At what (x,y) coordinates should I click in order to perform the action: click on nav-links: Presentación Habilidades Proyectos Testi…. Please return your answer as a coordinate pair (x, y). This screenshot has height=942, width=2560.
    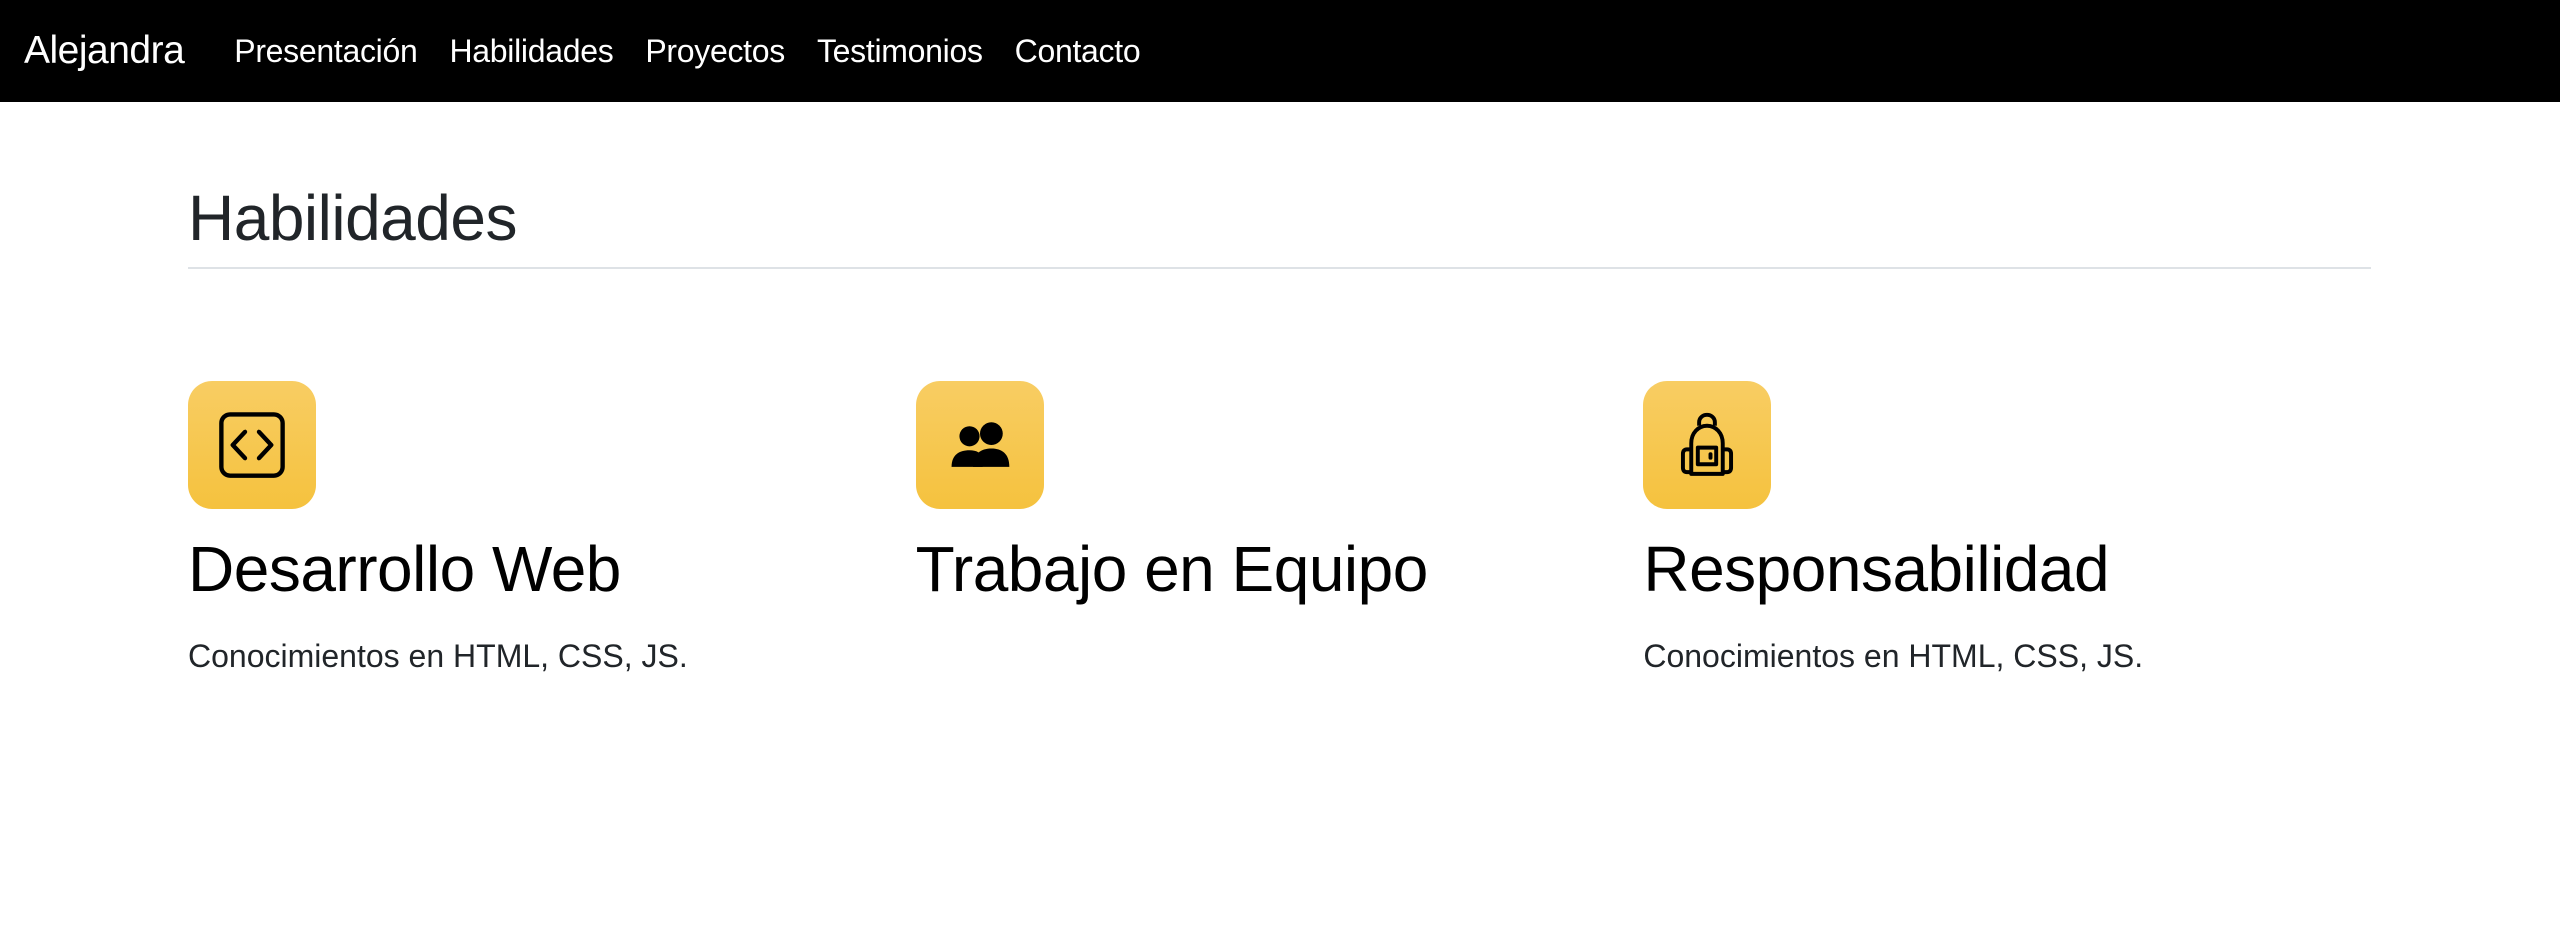
    Looking at the image, I should click on (703, 51).